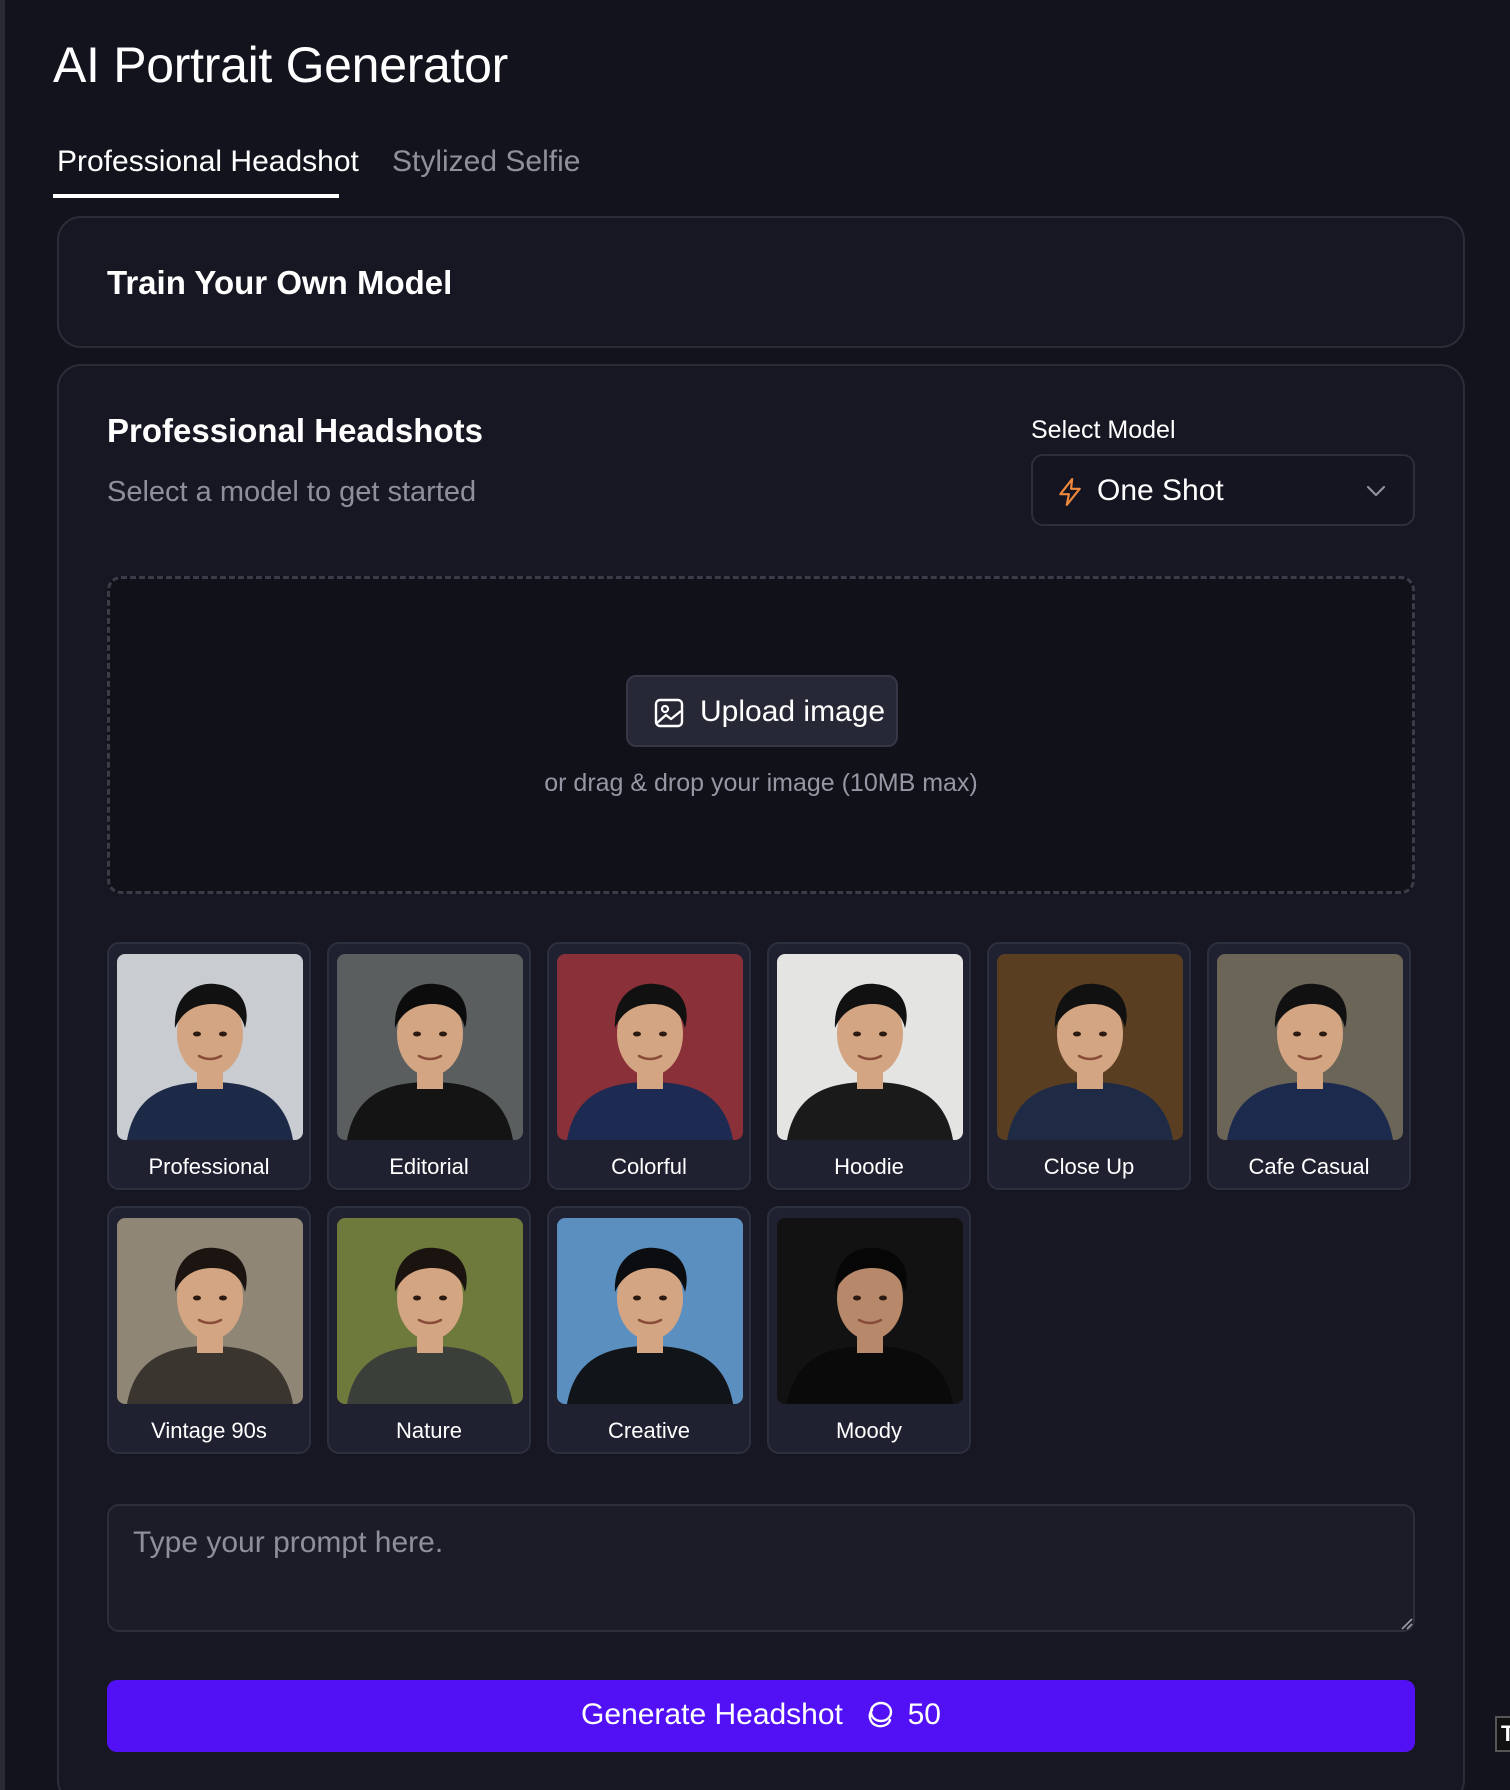 The image size is (1510, 1790). What do you see at coordinates (869, 1166) in the screenshot?
I see `style-label: Hoodie` at bounding box center [869, 1166].